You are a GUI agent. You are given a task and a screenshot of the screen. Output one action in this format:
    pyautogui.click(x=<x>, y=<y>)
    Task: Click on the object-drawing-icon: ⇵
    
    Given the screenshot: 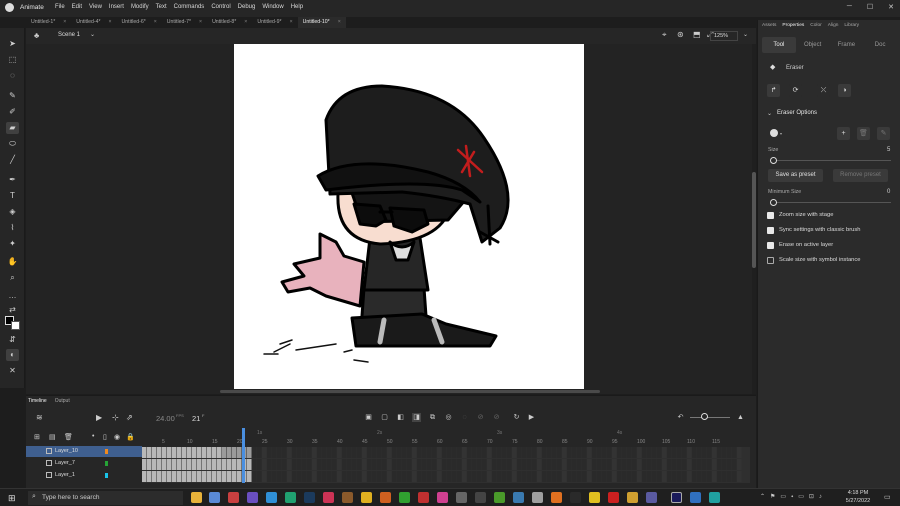 What is the action you would take?
    pyautogui.click(x=12, y=340)
    